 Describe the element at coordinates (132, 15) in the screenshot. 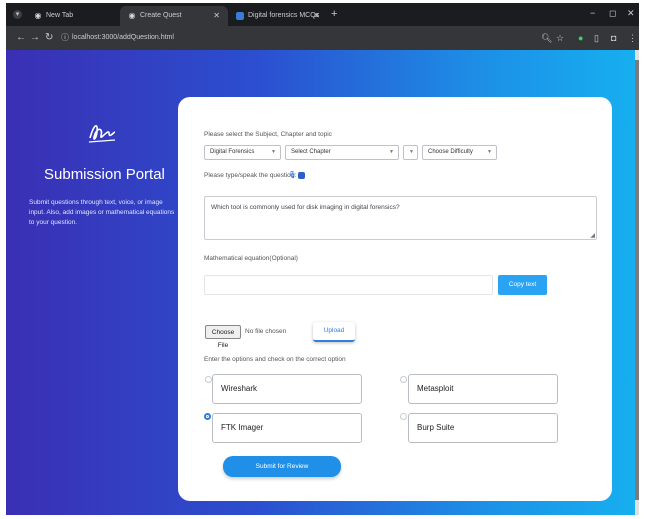

I see `app-icon: ◉` at that location.